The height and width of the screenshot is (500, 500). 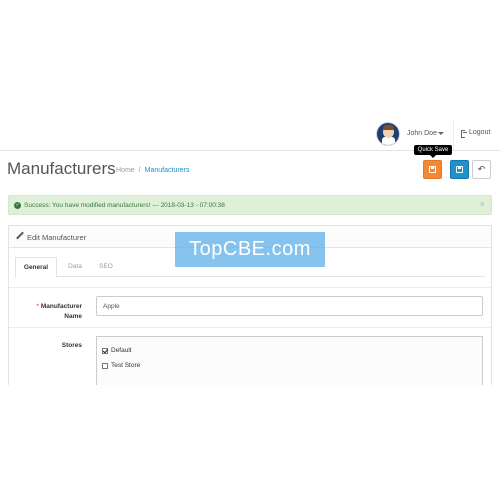 What do you see at coordinates (453, 134) in the screenshot?
I see `header-divider` at bounding box center [453, 134].